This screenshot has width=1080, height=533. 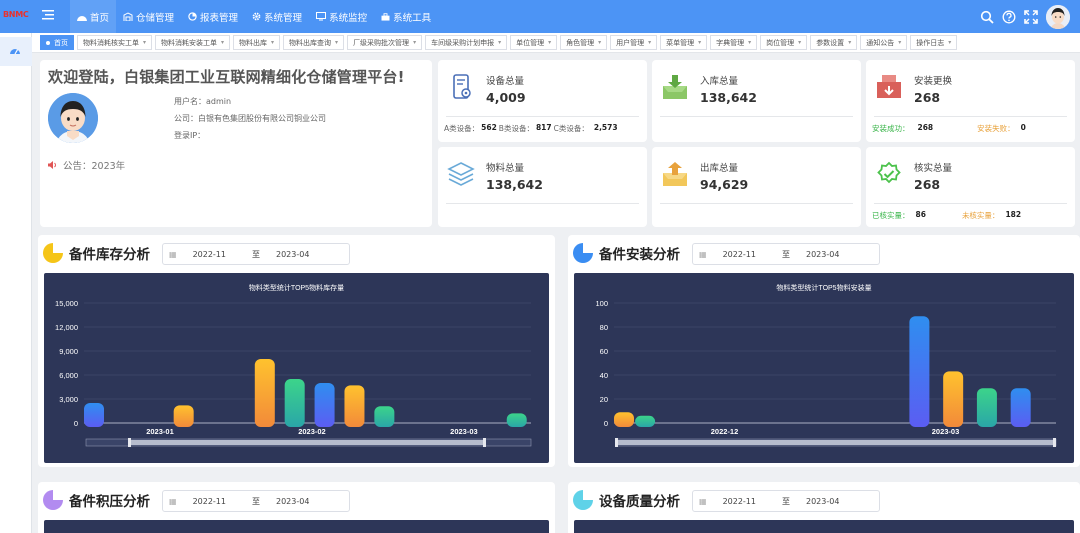 I want to click on y-tick-label: 9,000, so click(x=68, y=351).